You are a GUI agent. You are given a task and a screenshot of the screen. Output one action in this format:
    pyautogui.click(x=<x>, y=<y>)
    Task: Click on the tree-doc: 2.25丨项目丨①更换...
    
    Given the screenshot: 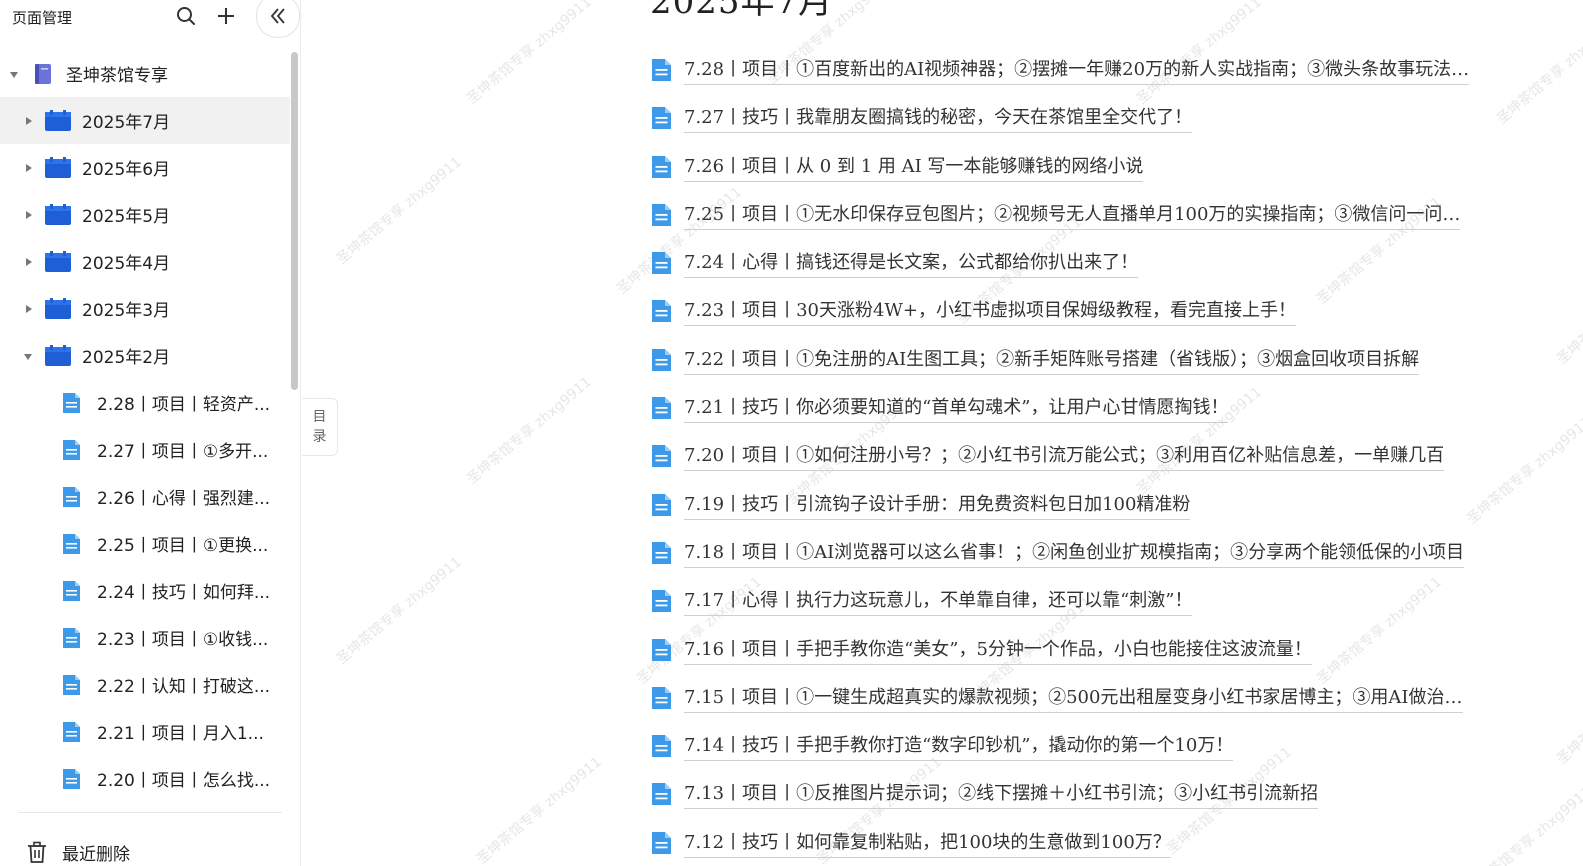 What is the action you would take?
    pyautogui.click(x=145, y=543)
    